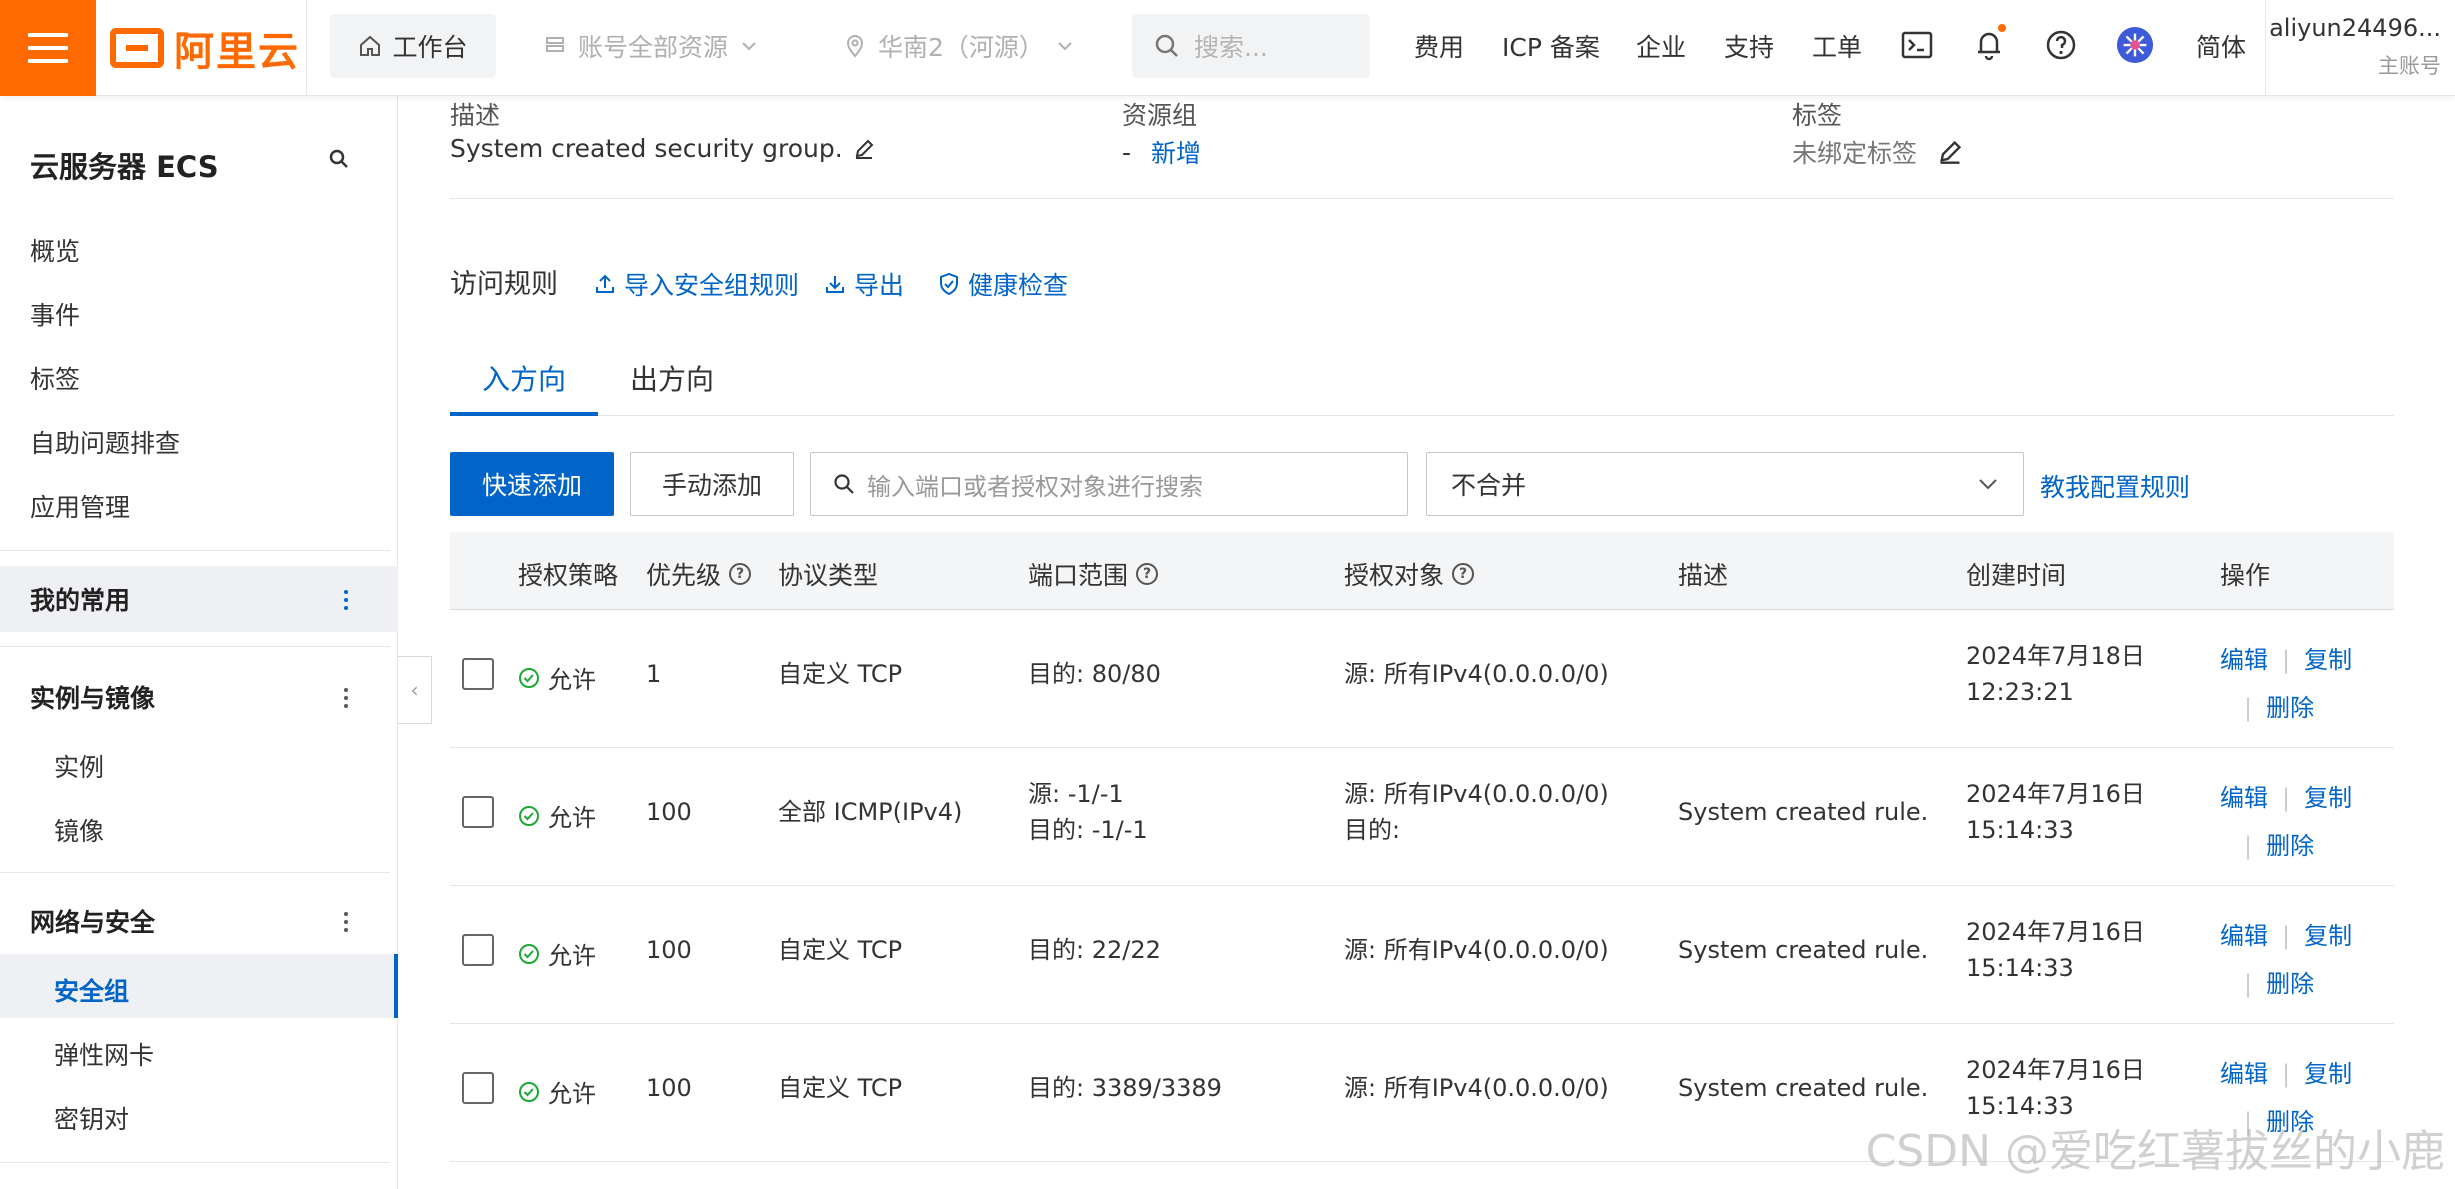  Describe the element at coordinates (2020, 968) in the screenshot. I see `created-time: 15:14:33` at that location.